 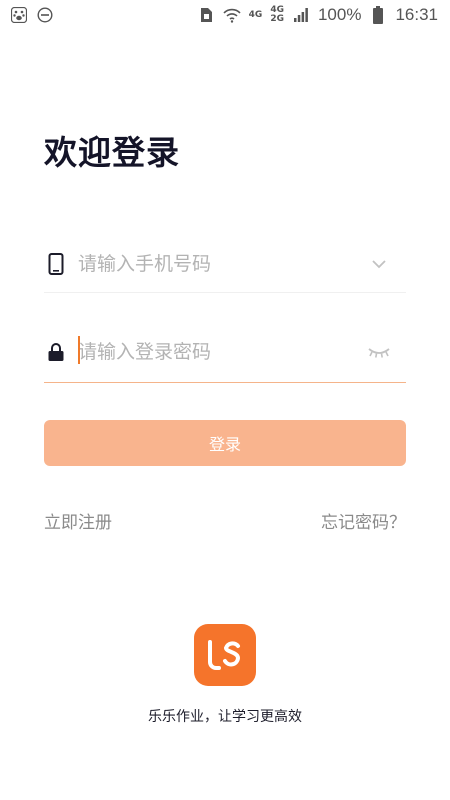 What do you see at coordinates (416, 14) in the screenshot?
I see `clock: 16:31` at bounding box center [416, 14].